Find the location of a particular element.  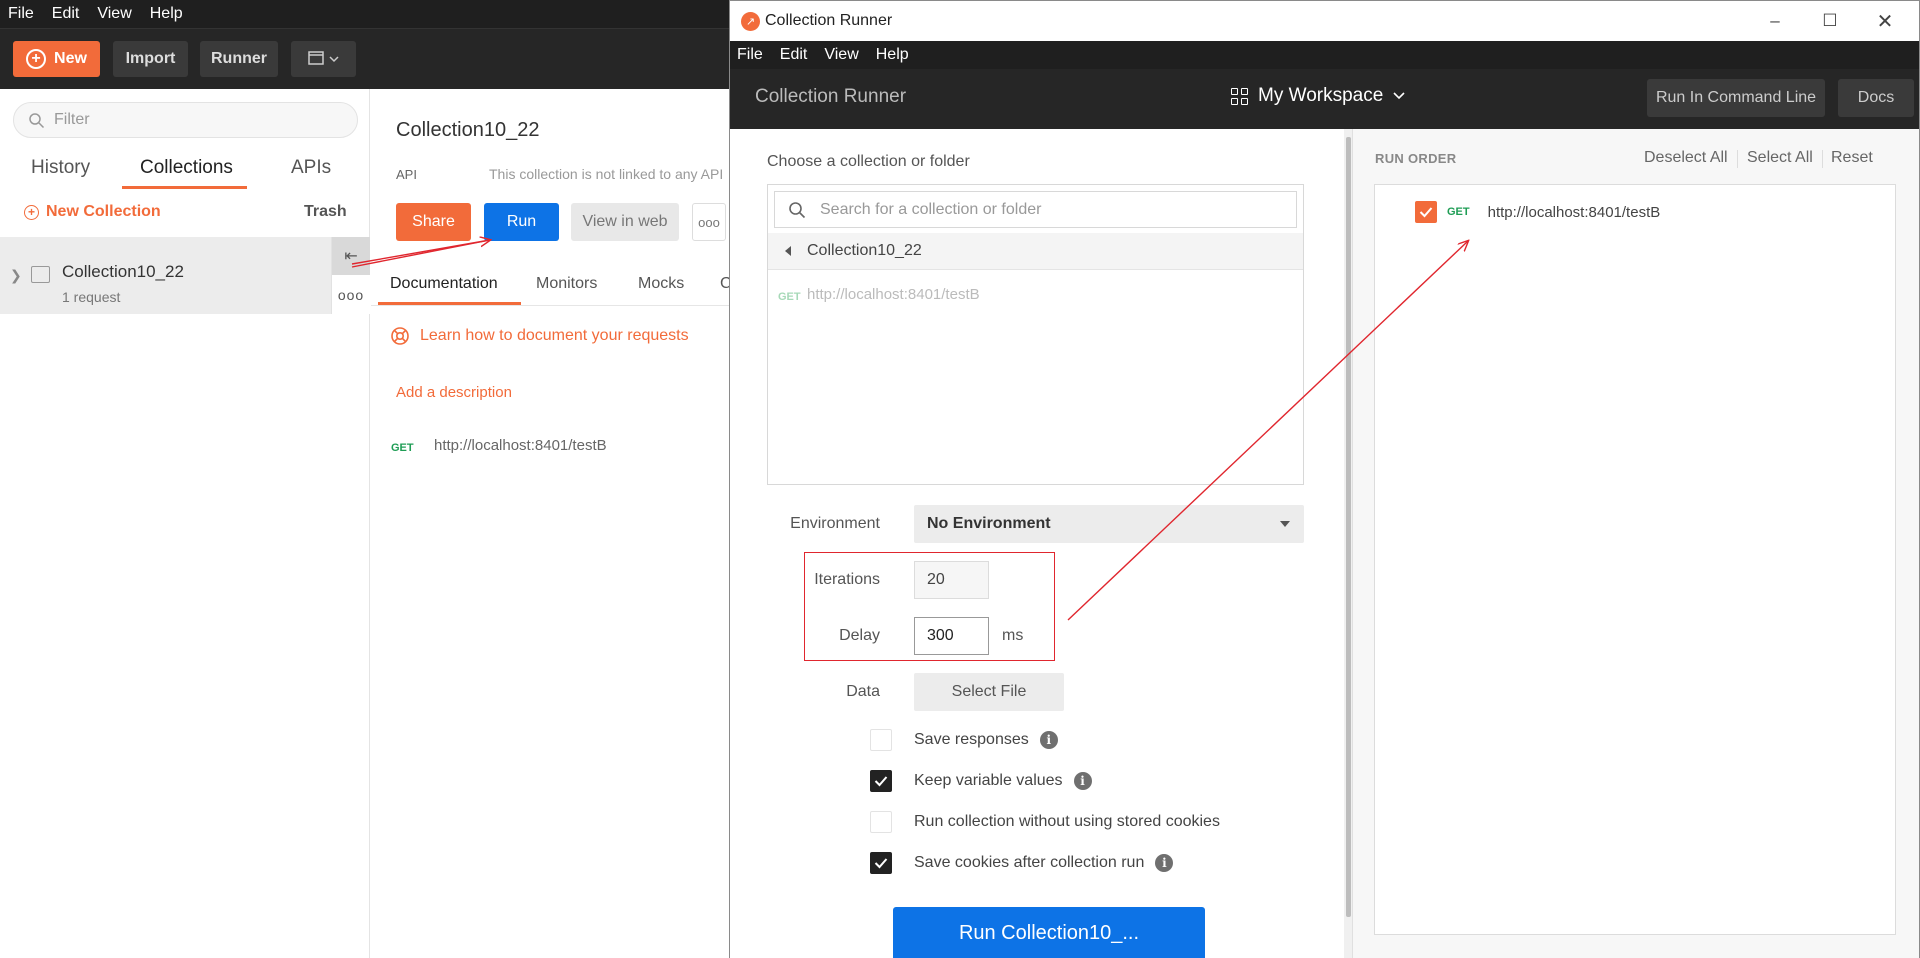

learn-documentation-link: Learn how to document your requests is located at coordinates (539, 336).